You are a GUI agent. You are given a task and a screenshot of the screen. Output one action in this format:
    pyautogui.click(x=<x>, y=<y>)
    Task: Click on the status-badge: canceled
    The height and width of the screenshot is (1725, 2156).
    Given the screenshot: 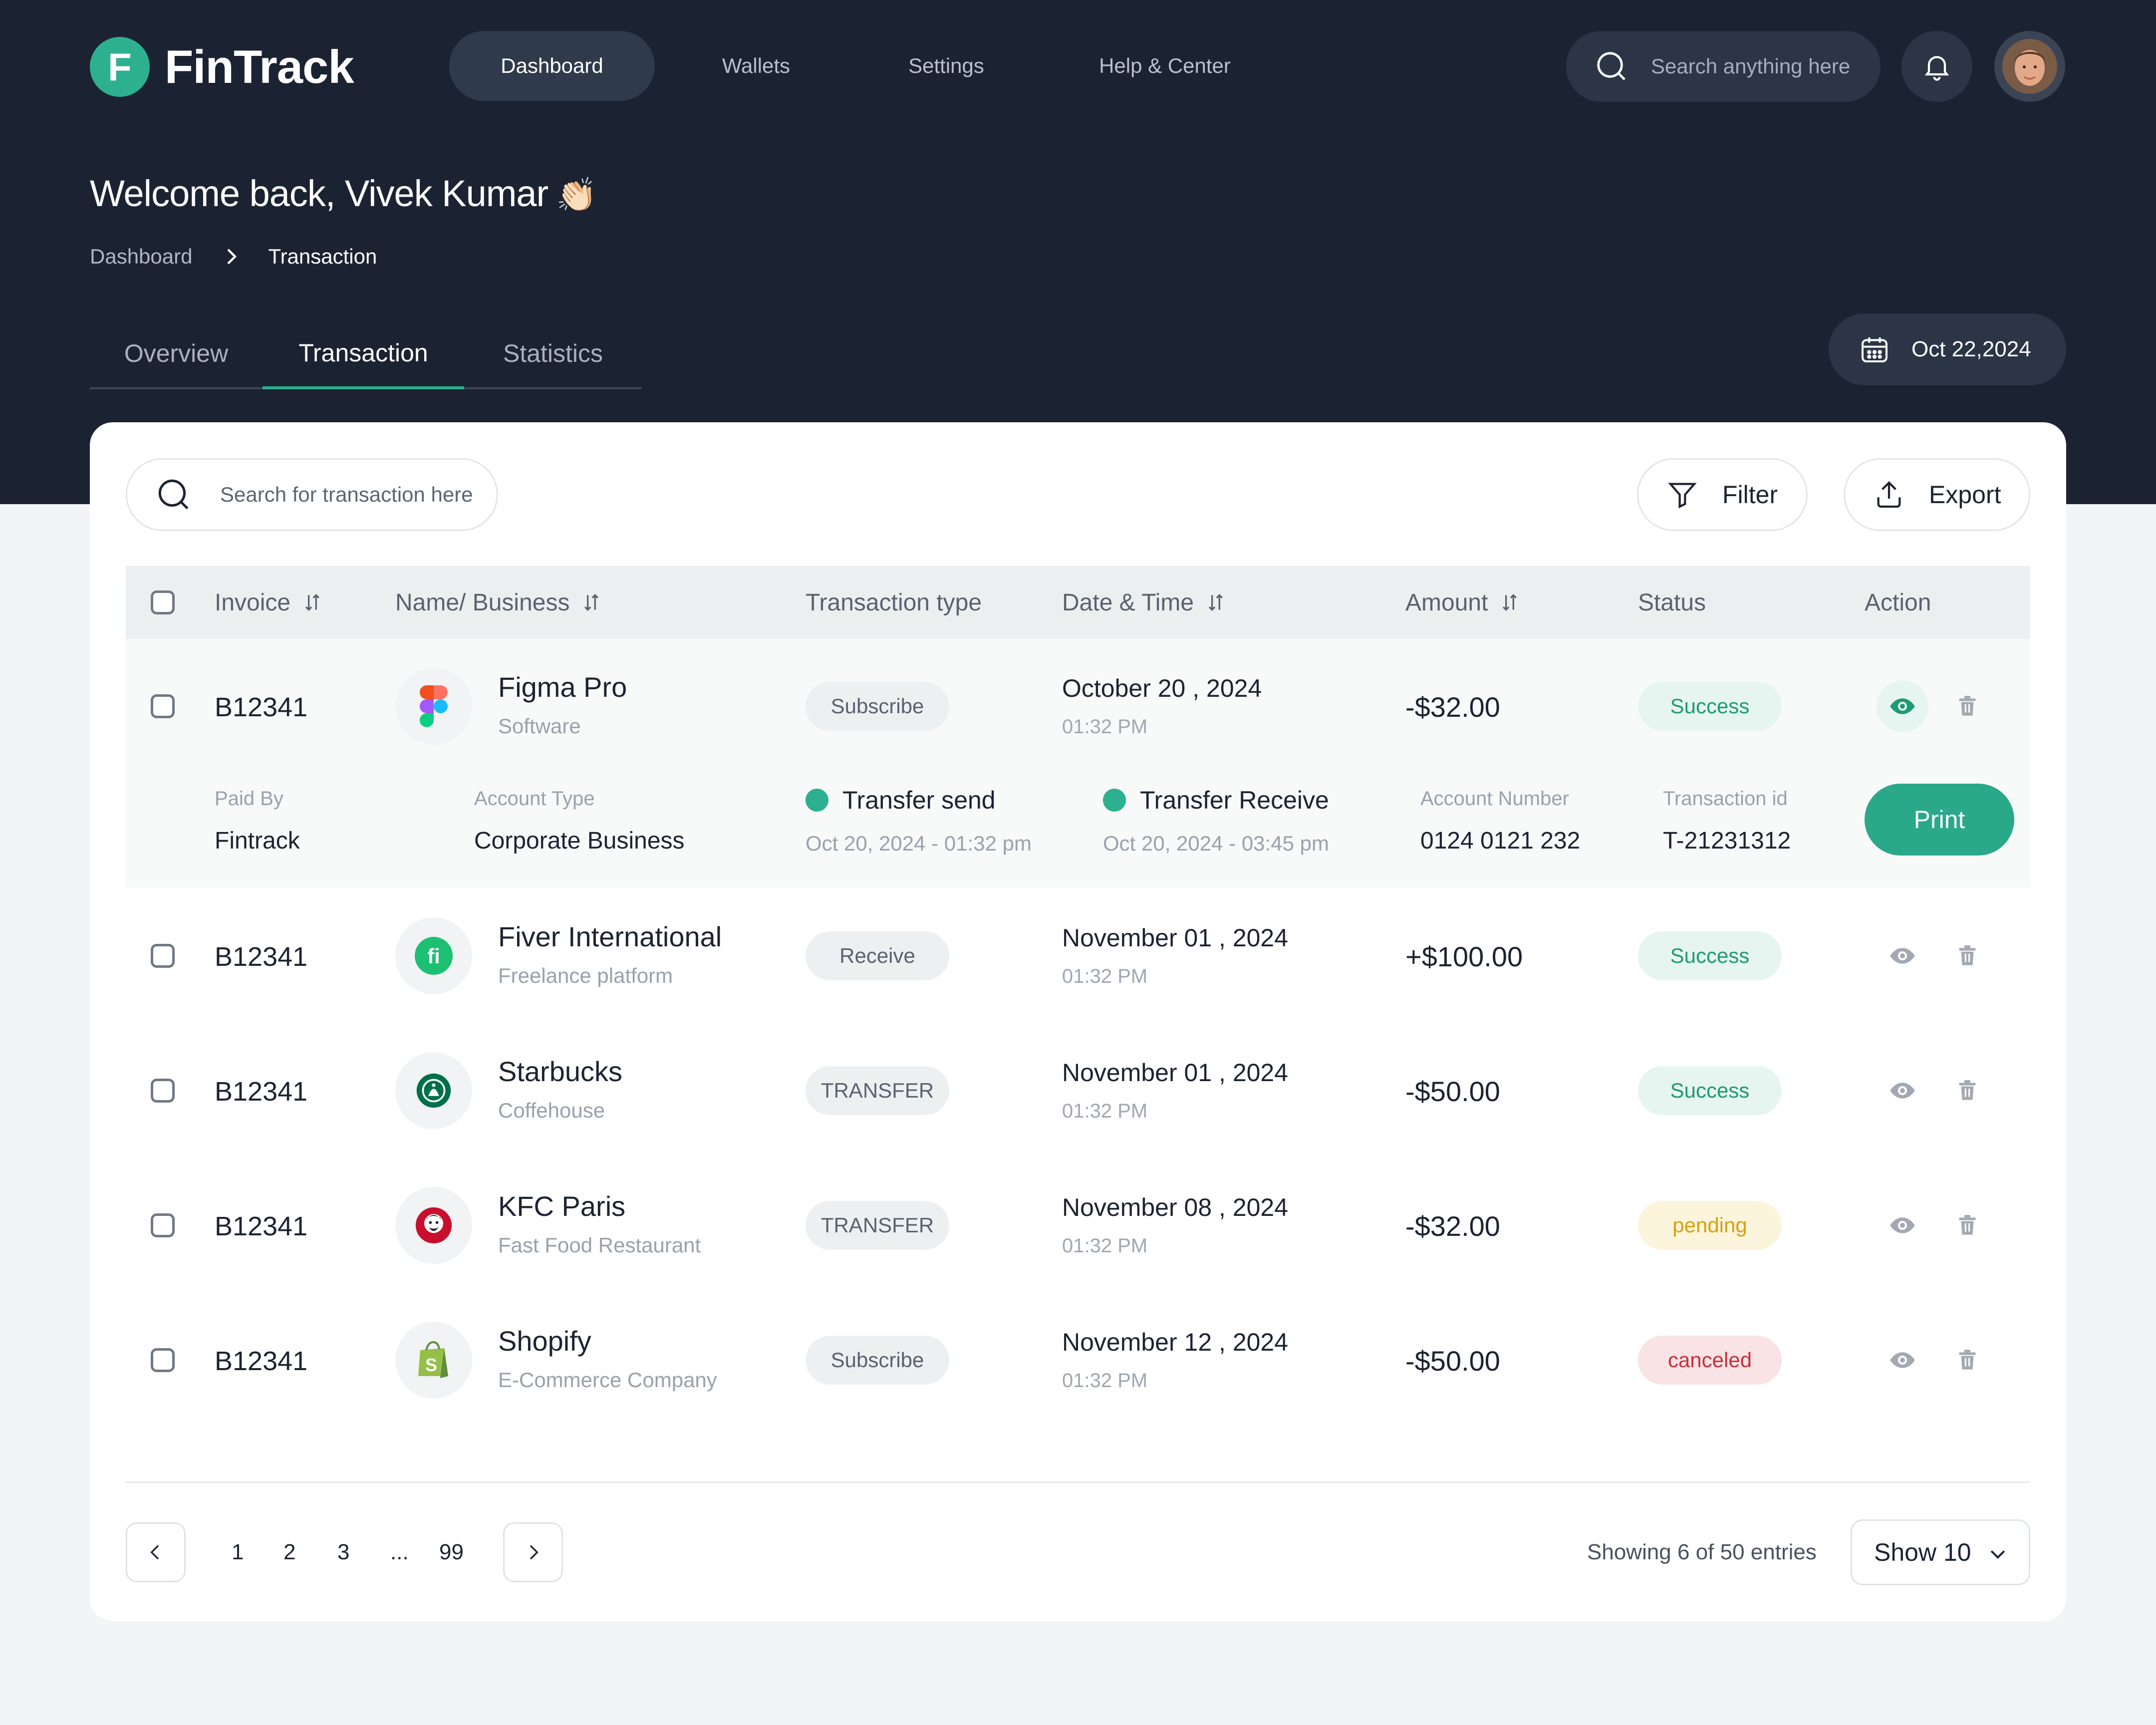 What is the action you would take?
    pyautogui.click(x=1710, y=1361)
    